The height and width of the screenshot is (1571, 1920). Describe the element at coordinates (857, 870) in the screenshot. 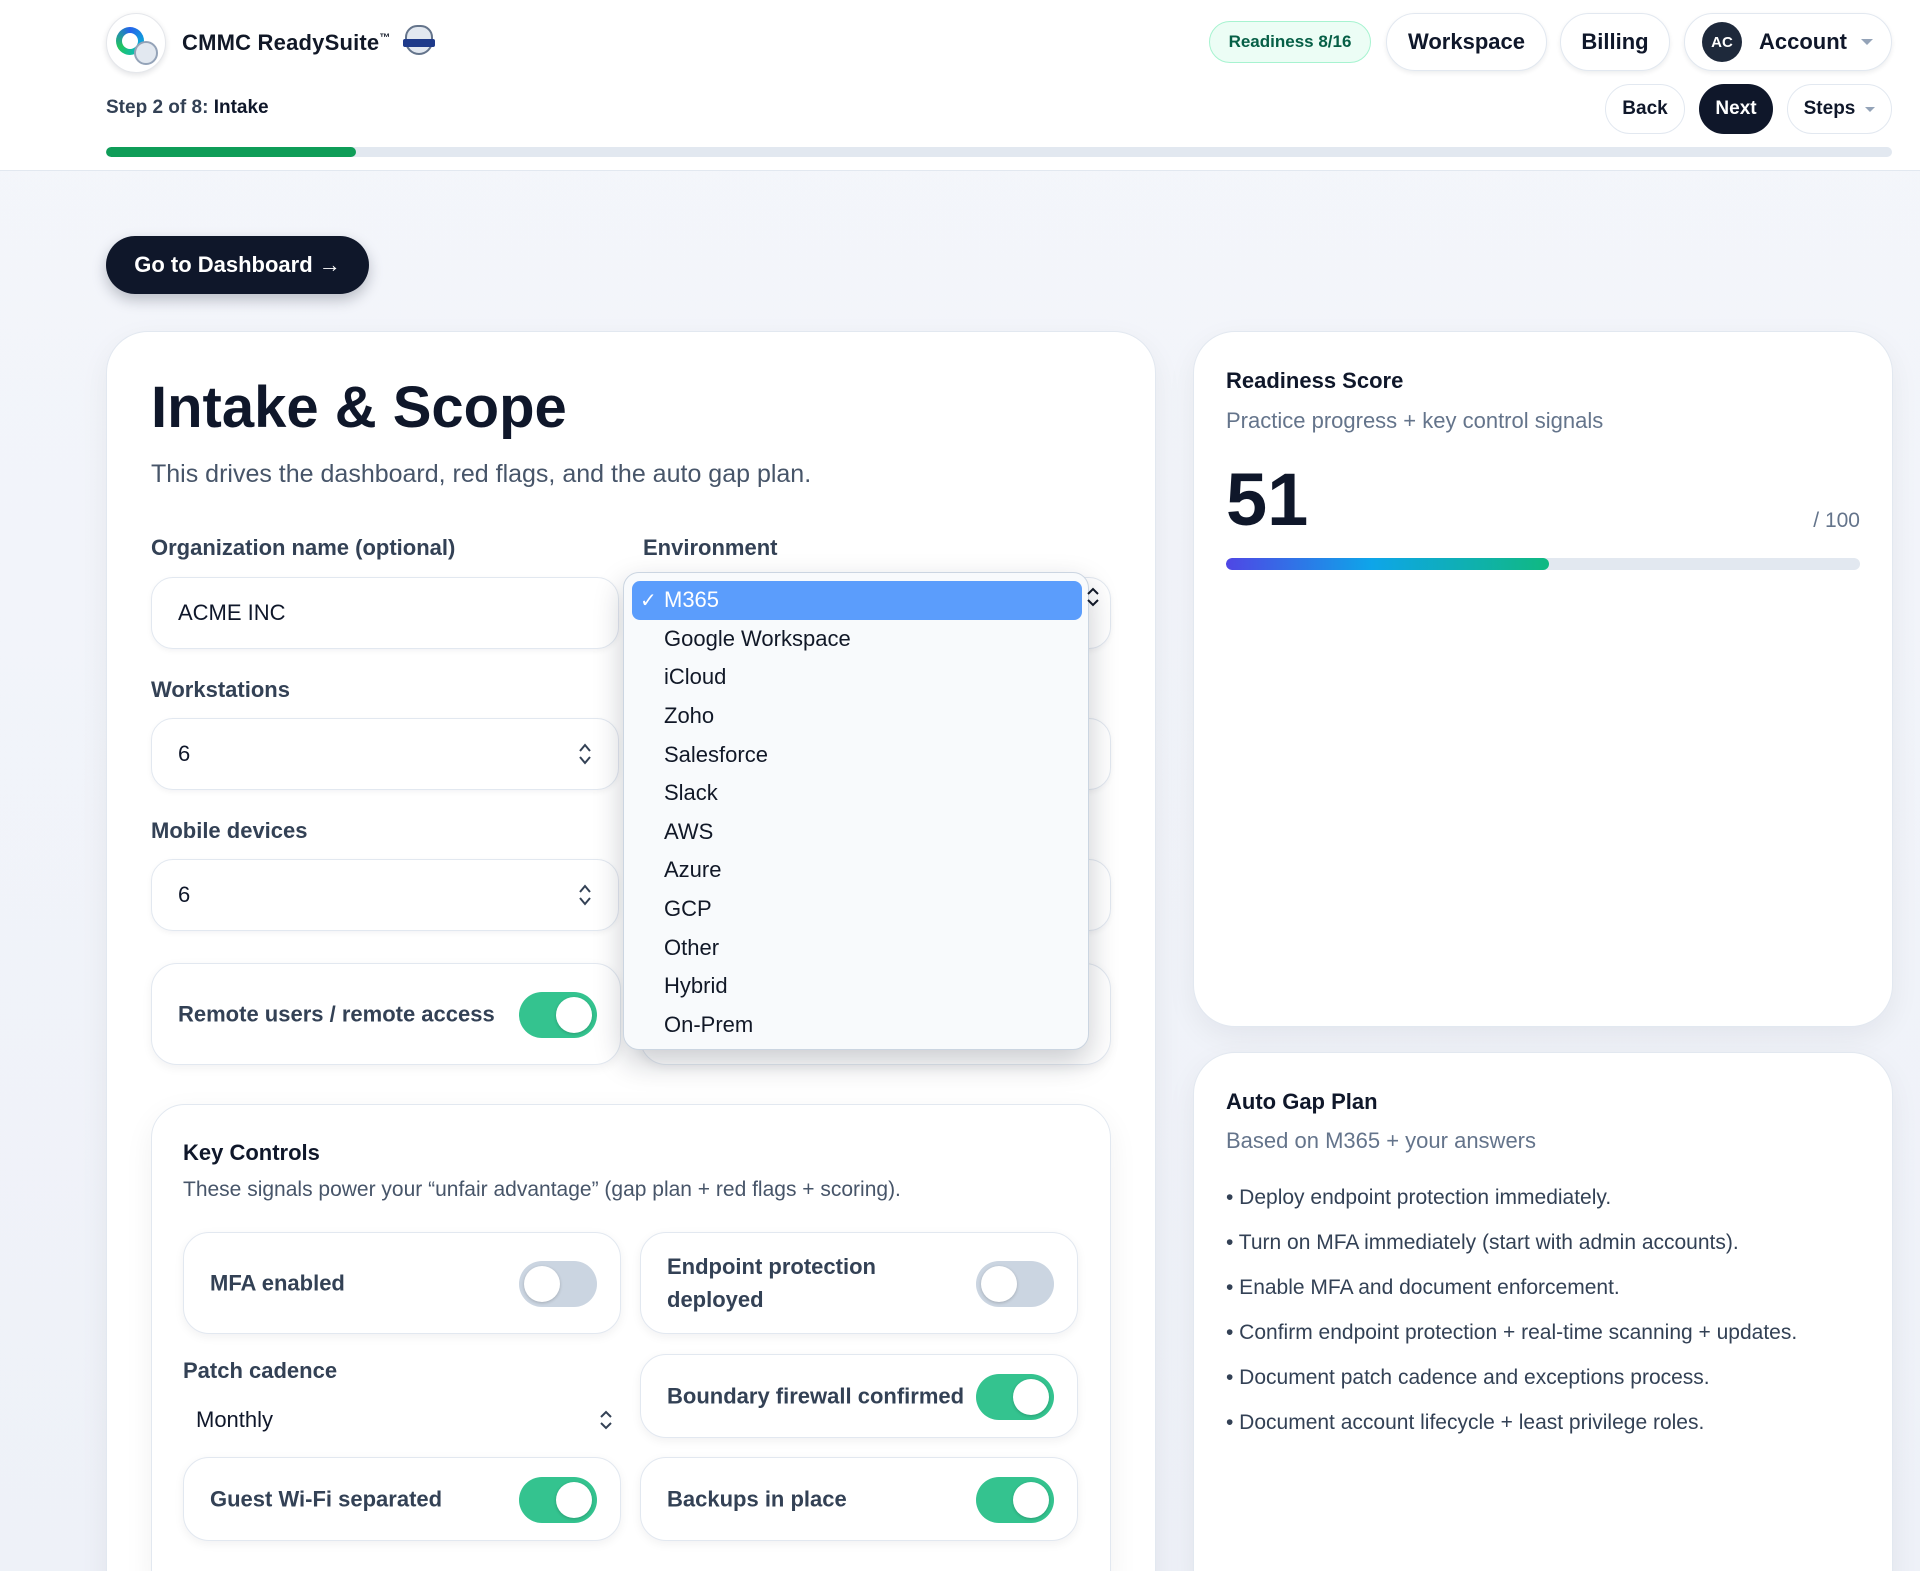

I see `environment-option: Azure` at that location.